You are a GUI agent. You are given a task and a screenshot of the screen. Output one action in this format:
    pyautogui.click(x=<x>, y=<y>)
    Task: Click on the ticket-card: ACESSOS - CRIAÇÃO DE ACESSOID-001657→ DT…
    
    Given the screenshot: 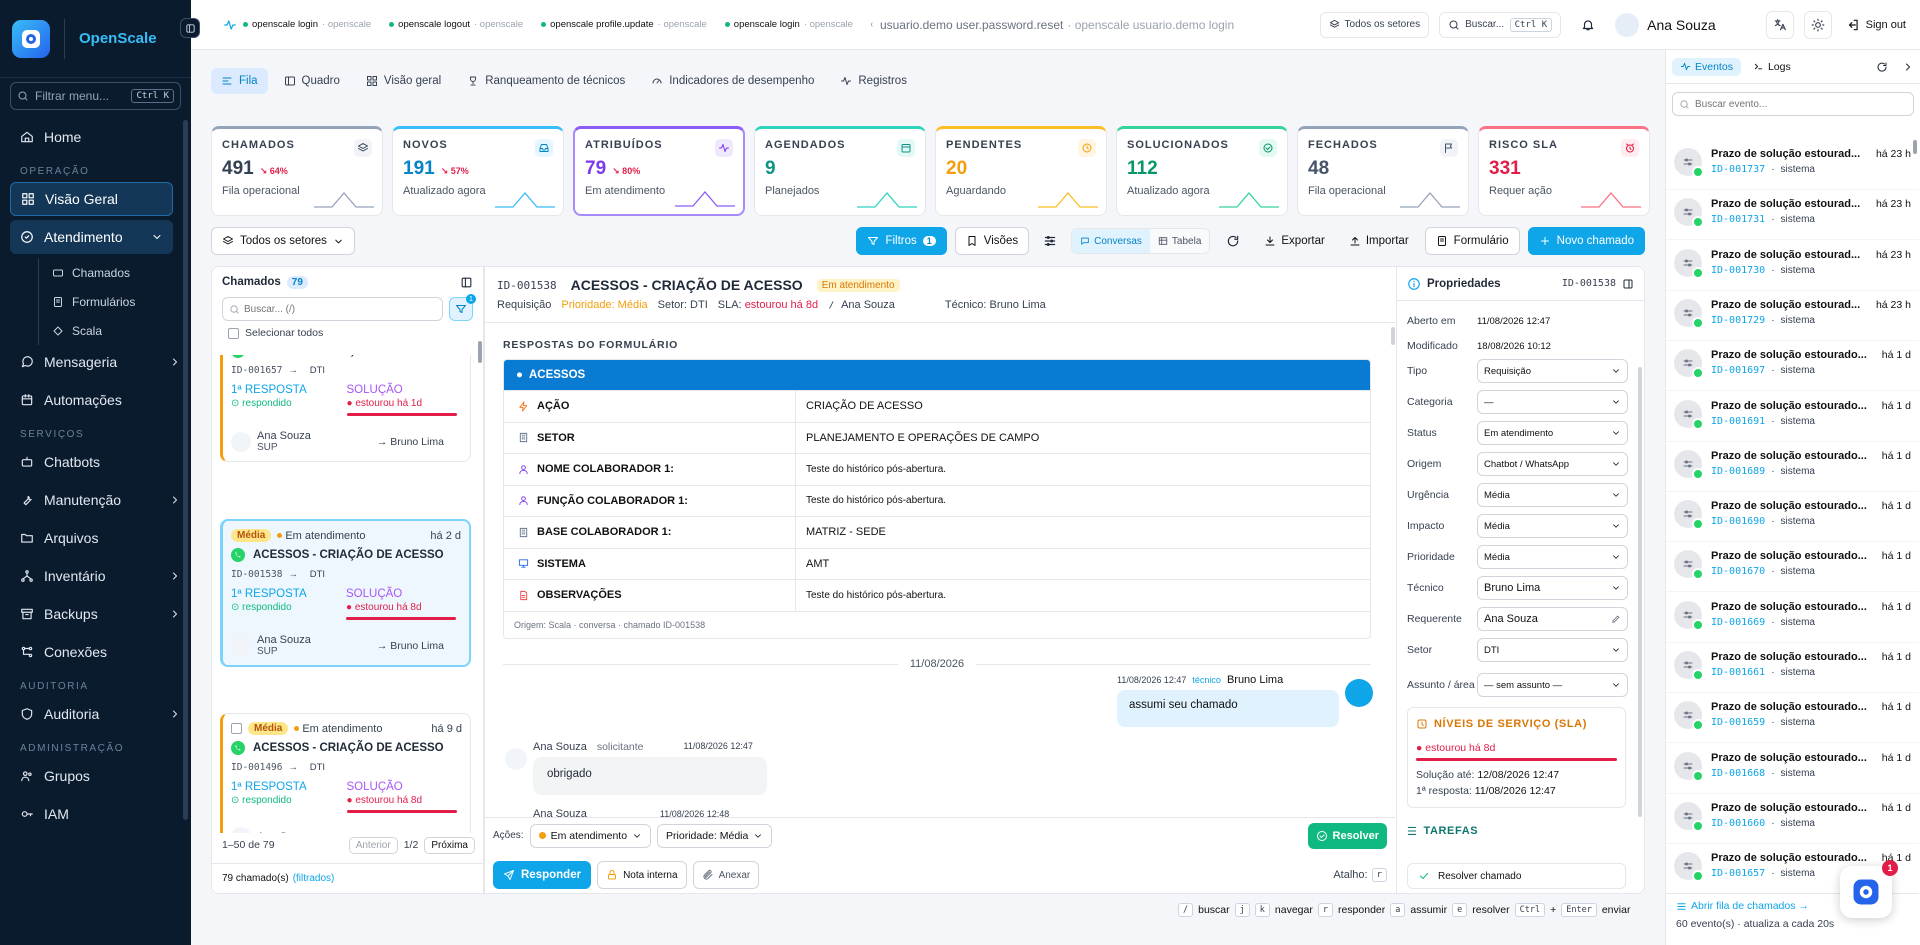 What is the action you would take?
    pyautogui.click(x=345, y=408)
    